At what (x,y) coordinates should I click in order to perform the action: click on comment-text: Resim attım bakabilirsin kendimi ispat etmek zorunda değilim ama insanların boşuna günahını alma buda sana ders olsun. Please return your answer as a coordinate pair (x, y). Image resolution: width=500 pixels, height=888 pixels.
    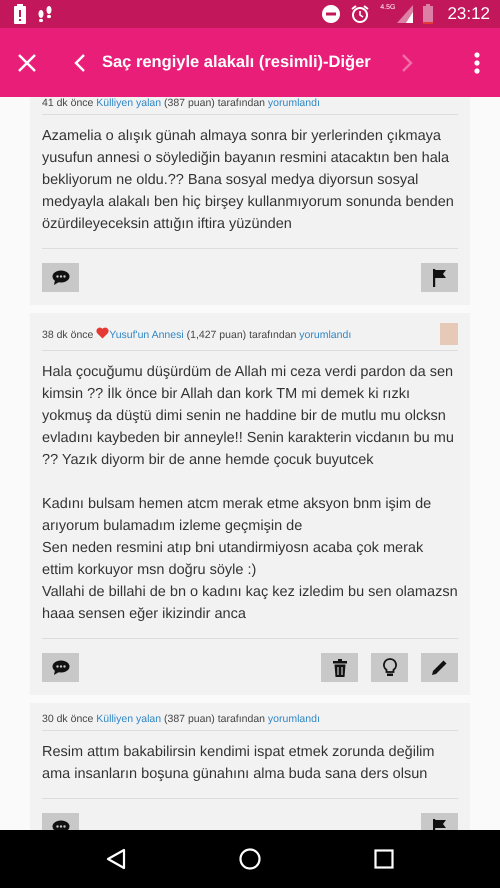
    Looking at the image, I should click on (250, 765).